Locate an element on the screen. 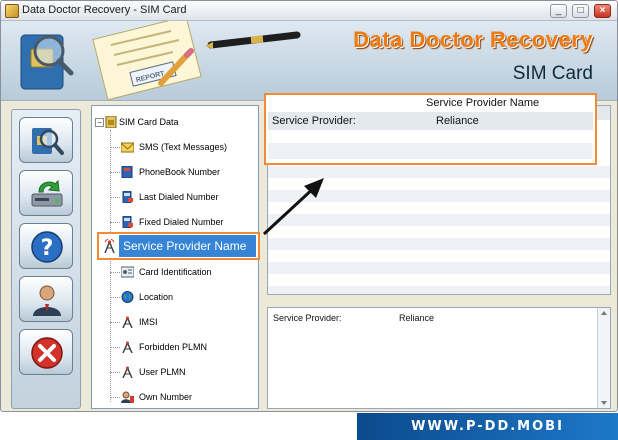  tree-label: Fixed Dialed Number is located at coordinates (181, 222).